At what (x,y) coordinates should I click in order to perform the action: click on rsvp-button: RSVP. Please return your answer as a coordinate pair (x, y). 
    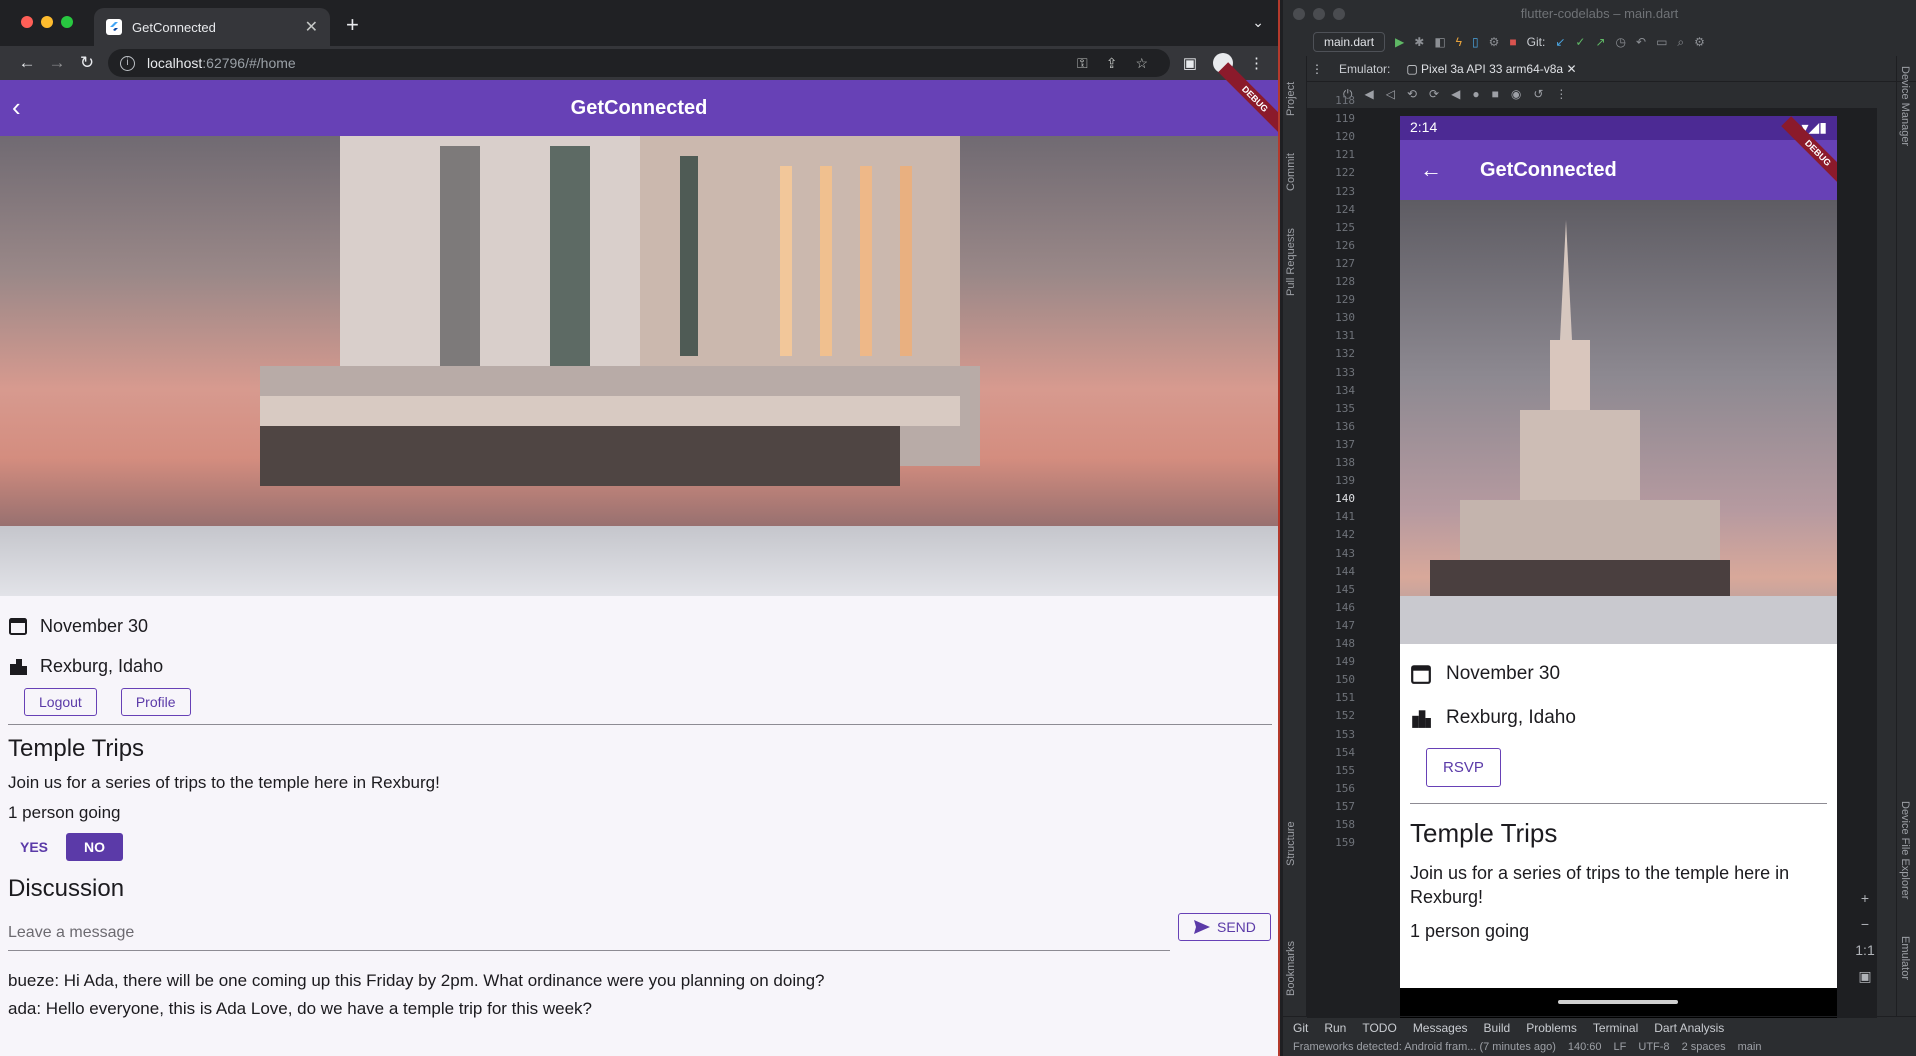
    Looking at the image, I should click on (1463, 767).